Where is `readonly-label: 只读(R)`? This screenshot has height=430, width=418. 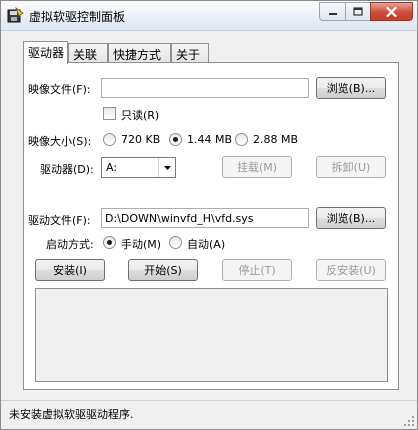
readonly-label: 只读(R) is located at coordinates (140, 115).